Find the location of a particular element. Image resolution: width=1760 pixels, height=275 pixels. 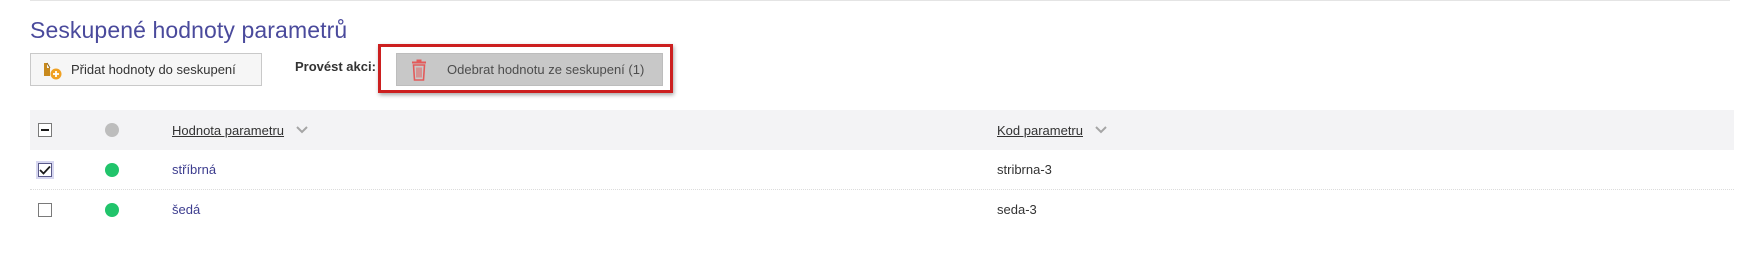

add-values-button: Přidat hodnoty do seskupení is located at coordinates (146, 69).